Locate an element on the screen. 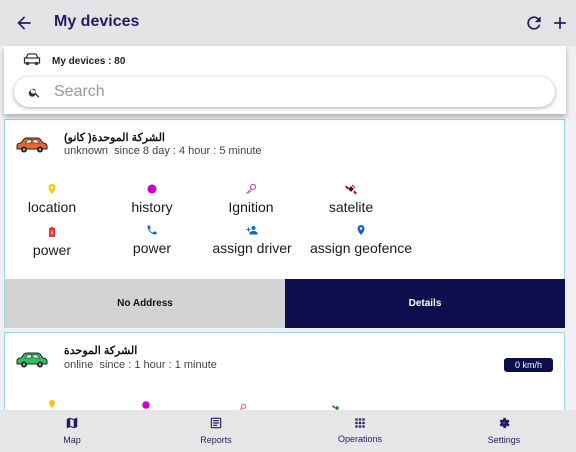 This screenshot has width=576, height=452. devices-count: My devices : 80 is located at coordinates (89, 61).